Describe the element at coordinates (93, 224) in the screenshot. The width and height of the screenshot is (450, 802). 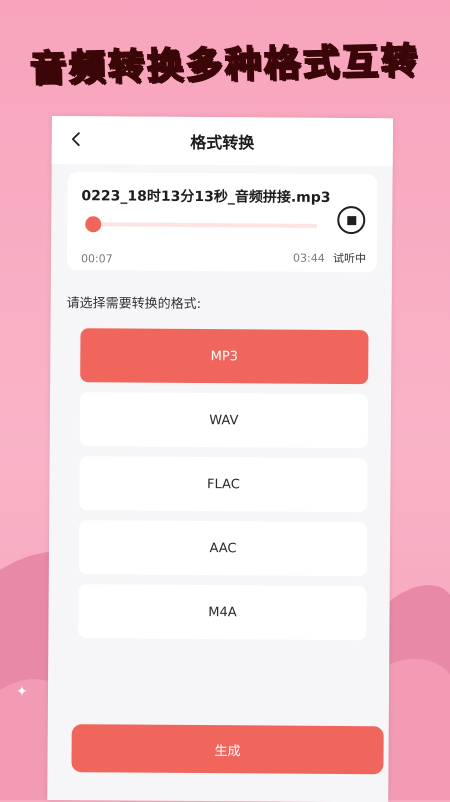
I see `progress-thumb` at that location.